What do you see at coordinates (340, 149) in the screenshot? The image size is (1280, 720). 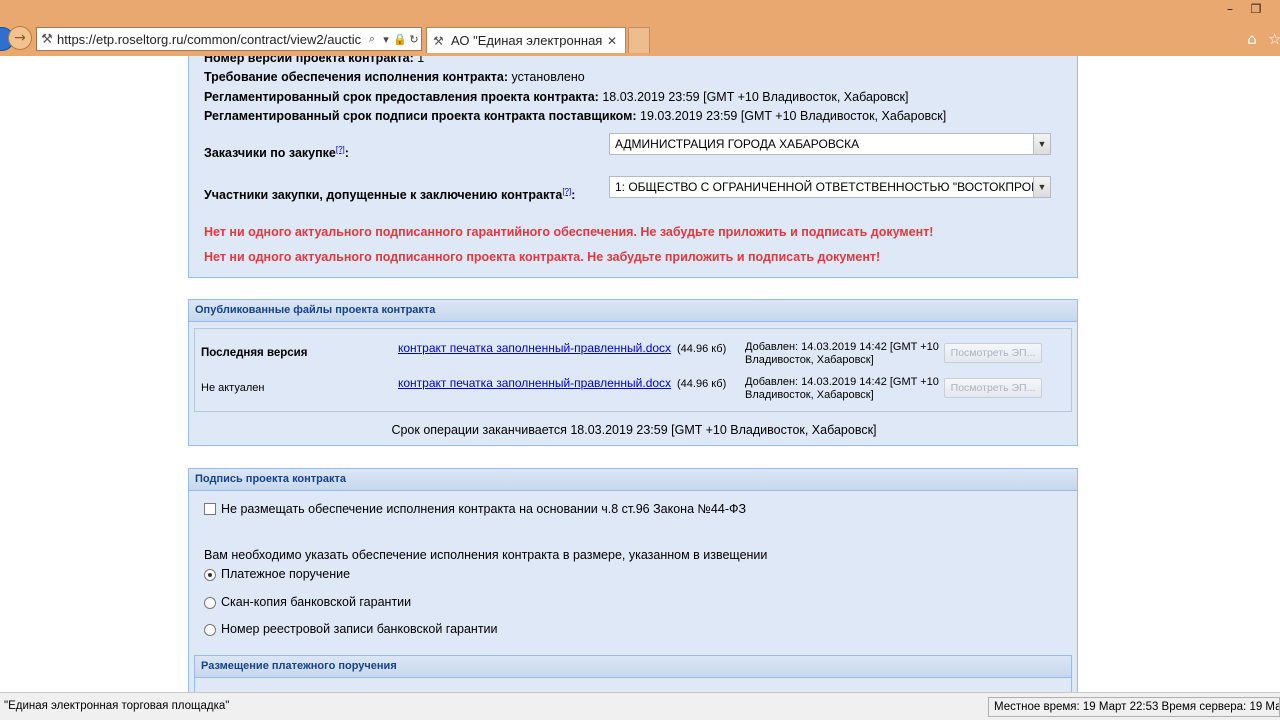 I see `customers-help-link: [?]` at bounding box center [340, 149].